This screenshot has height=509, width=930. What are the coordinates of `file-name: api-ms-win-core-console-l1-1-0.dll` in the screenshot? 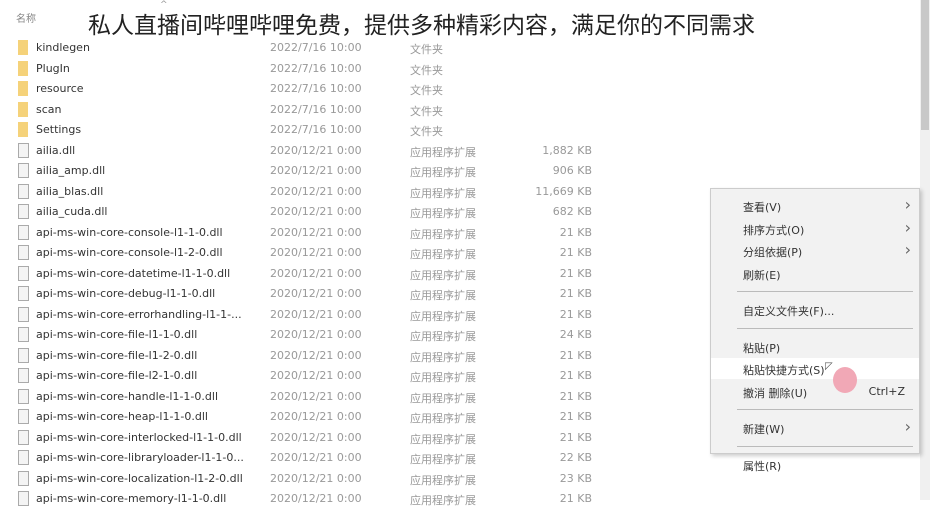 It's located at (129, 232).